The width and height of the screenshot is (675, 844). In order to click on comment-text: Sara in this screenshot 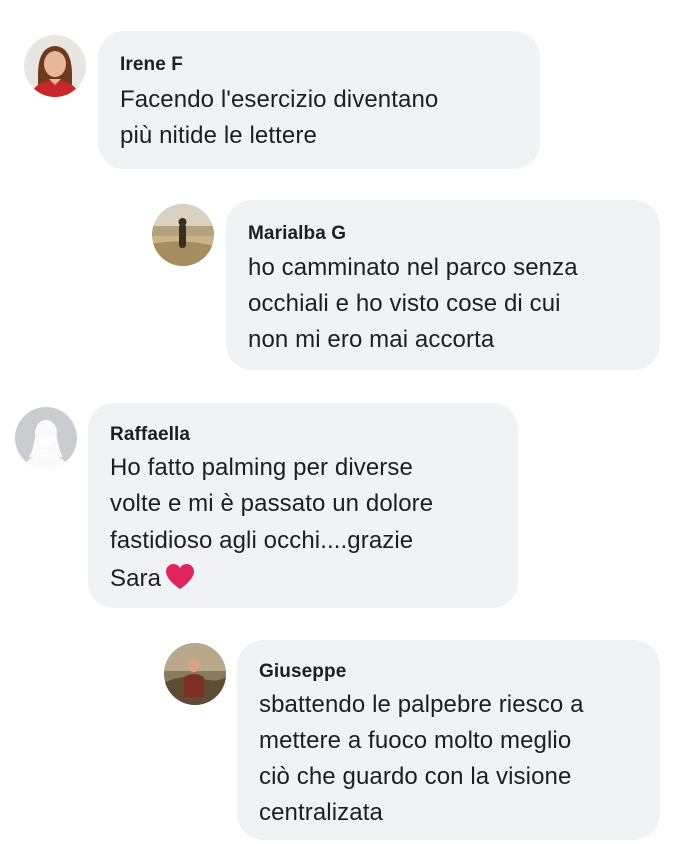, I will do `click(136, 578)`.